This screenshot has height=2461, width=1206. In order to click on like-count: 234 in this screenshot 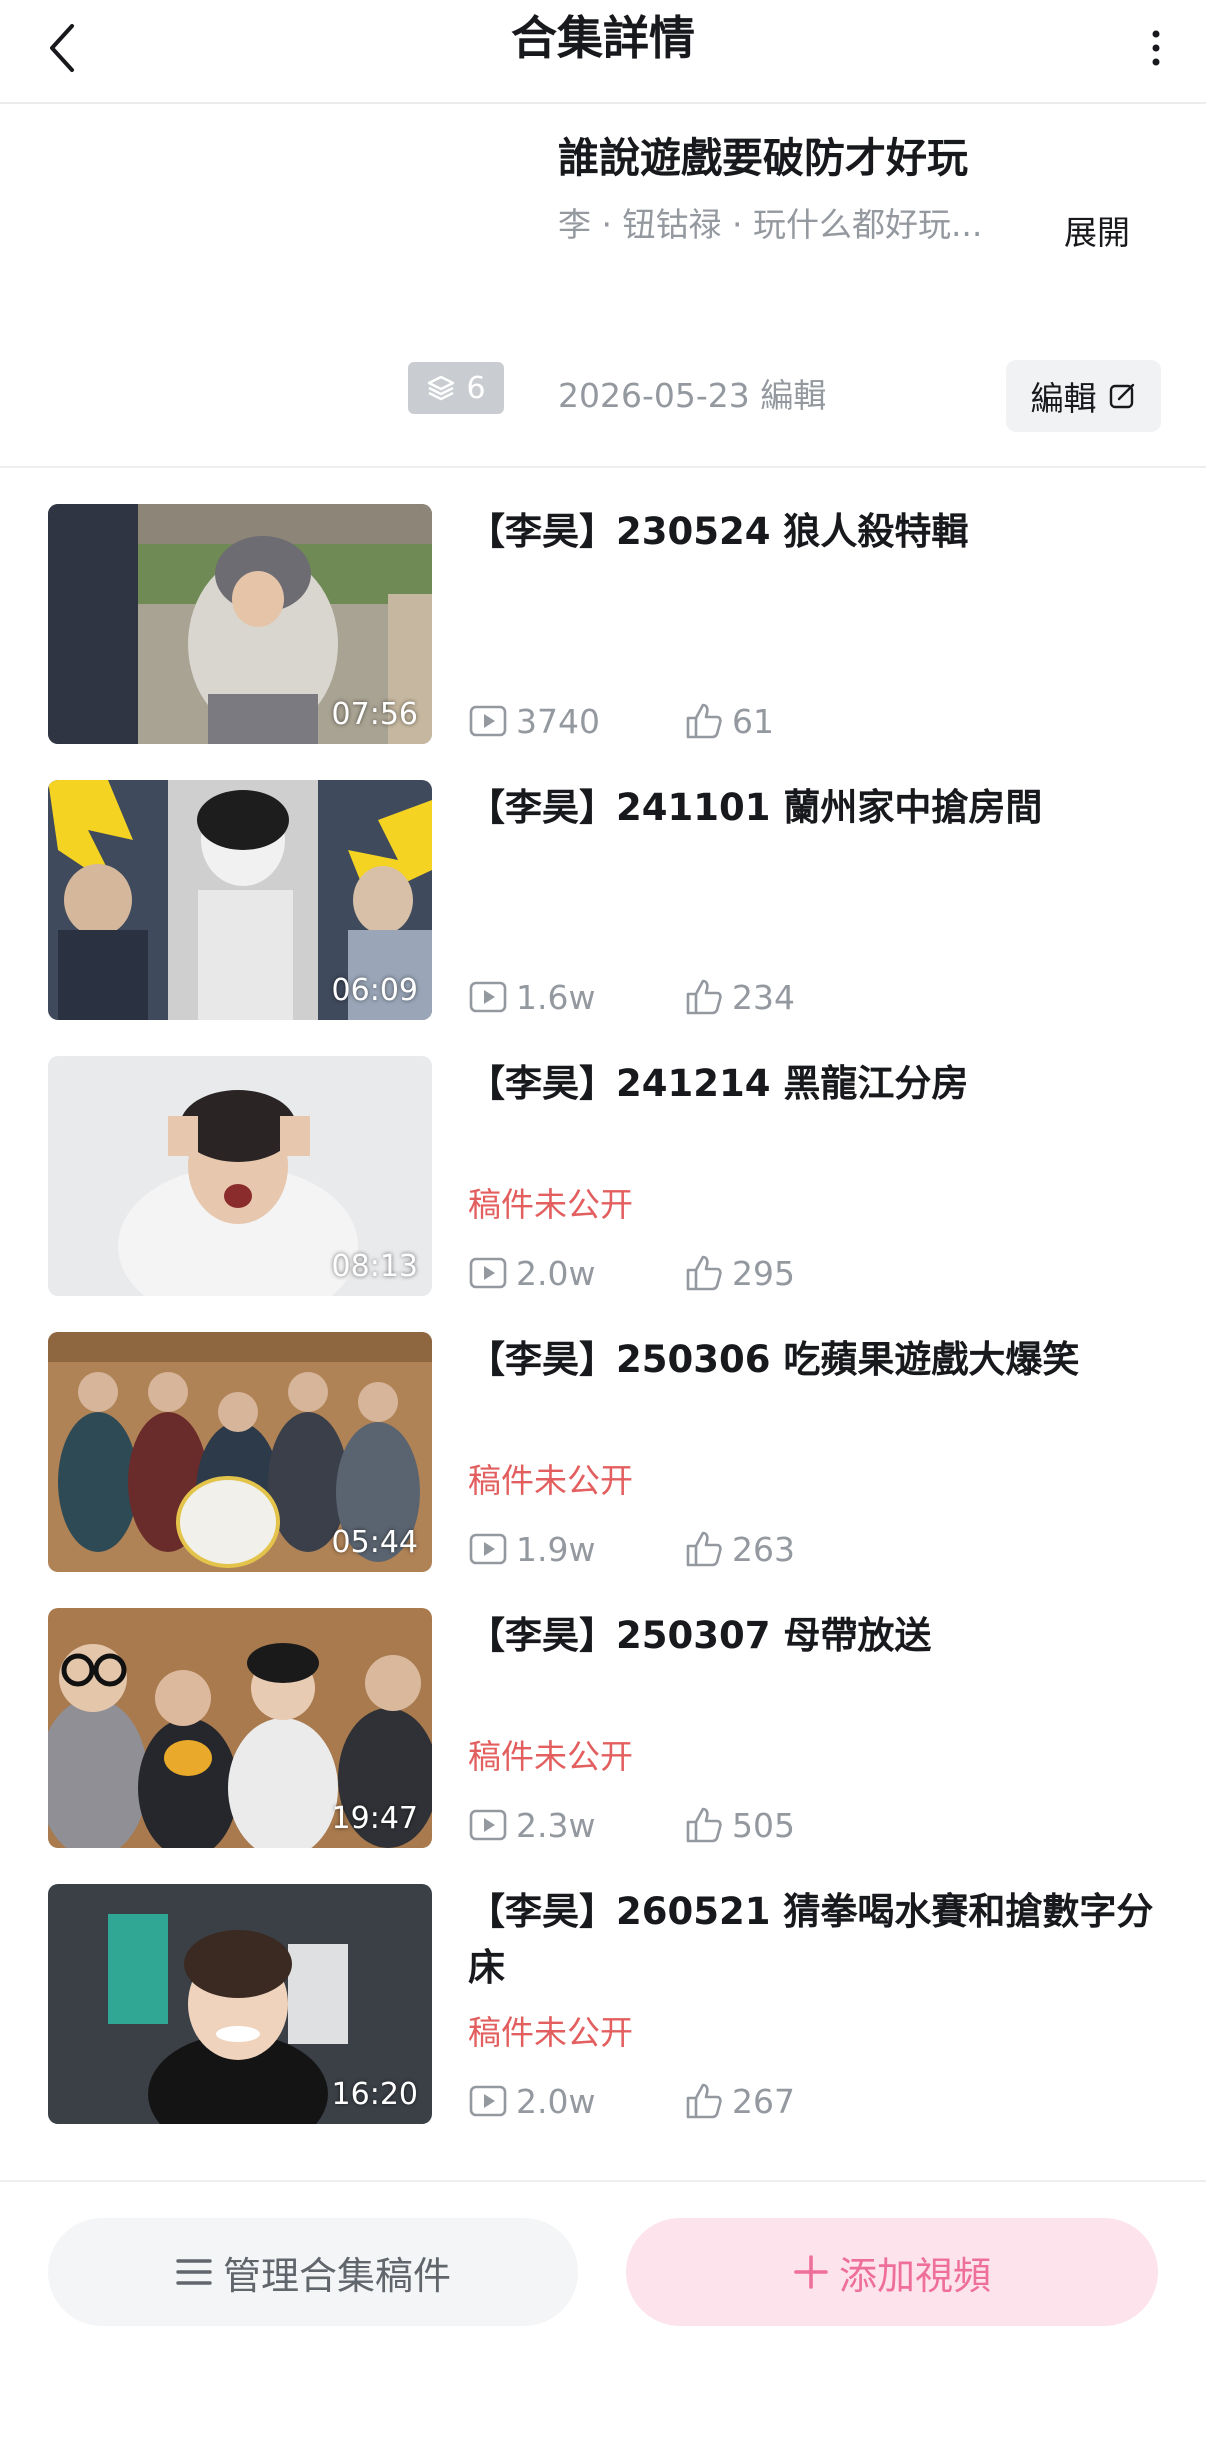, I will do `click(739, 997)`.